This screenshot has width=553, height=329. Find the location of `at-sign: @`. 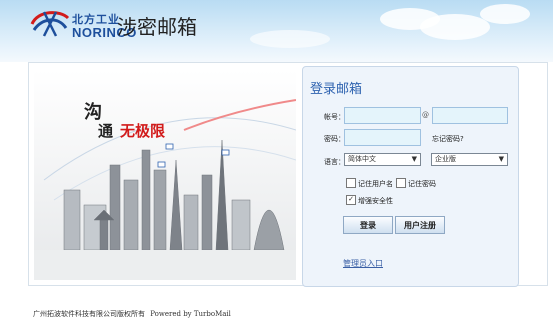

at-sign: @ is located at coordinates (425, 115).